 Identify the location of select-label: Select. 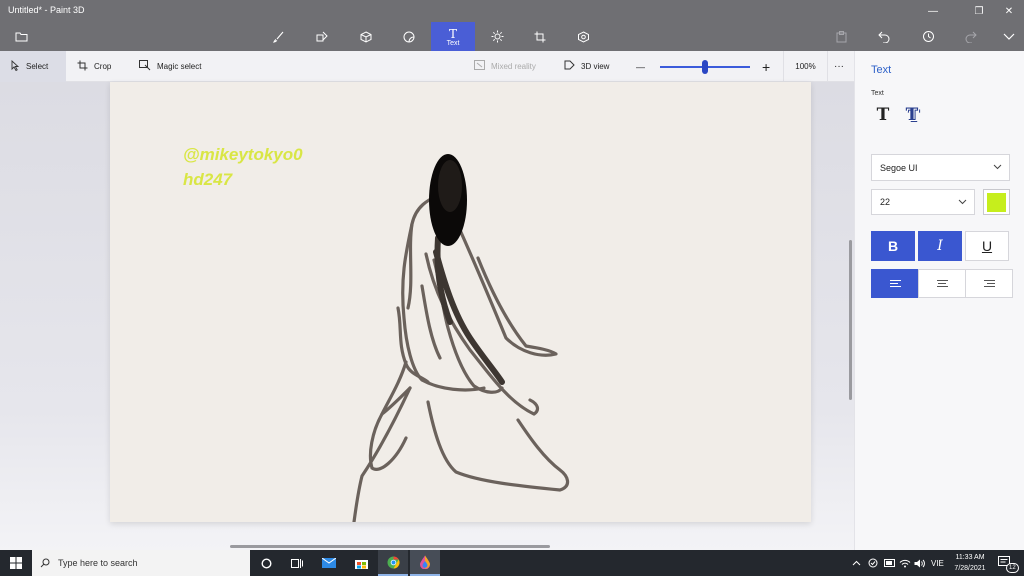
(37, 66).